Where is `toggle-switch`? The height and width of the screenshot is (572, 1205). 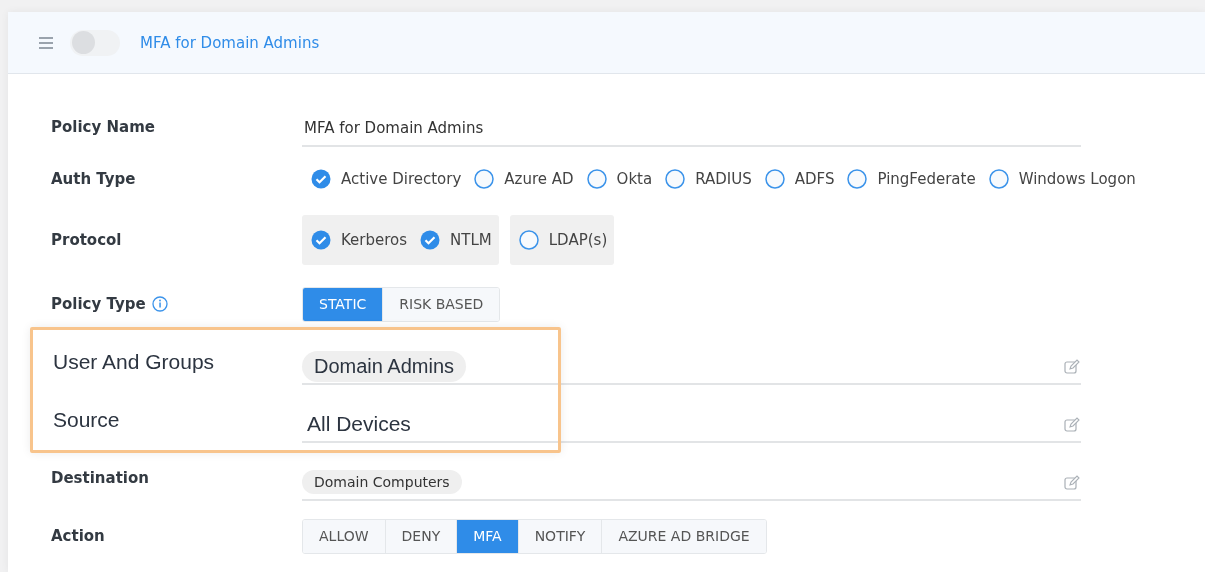
toggle-switch is located at coordinates (95, 42).